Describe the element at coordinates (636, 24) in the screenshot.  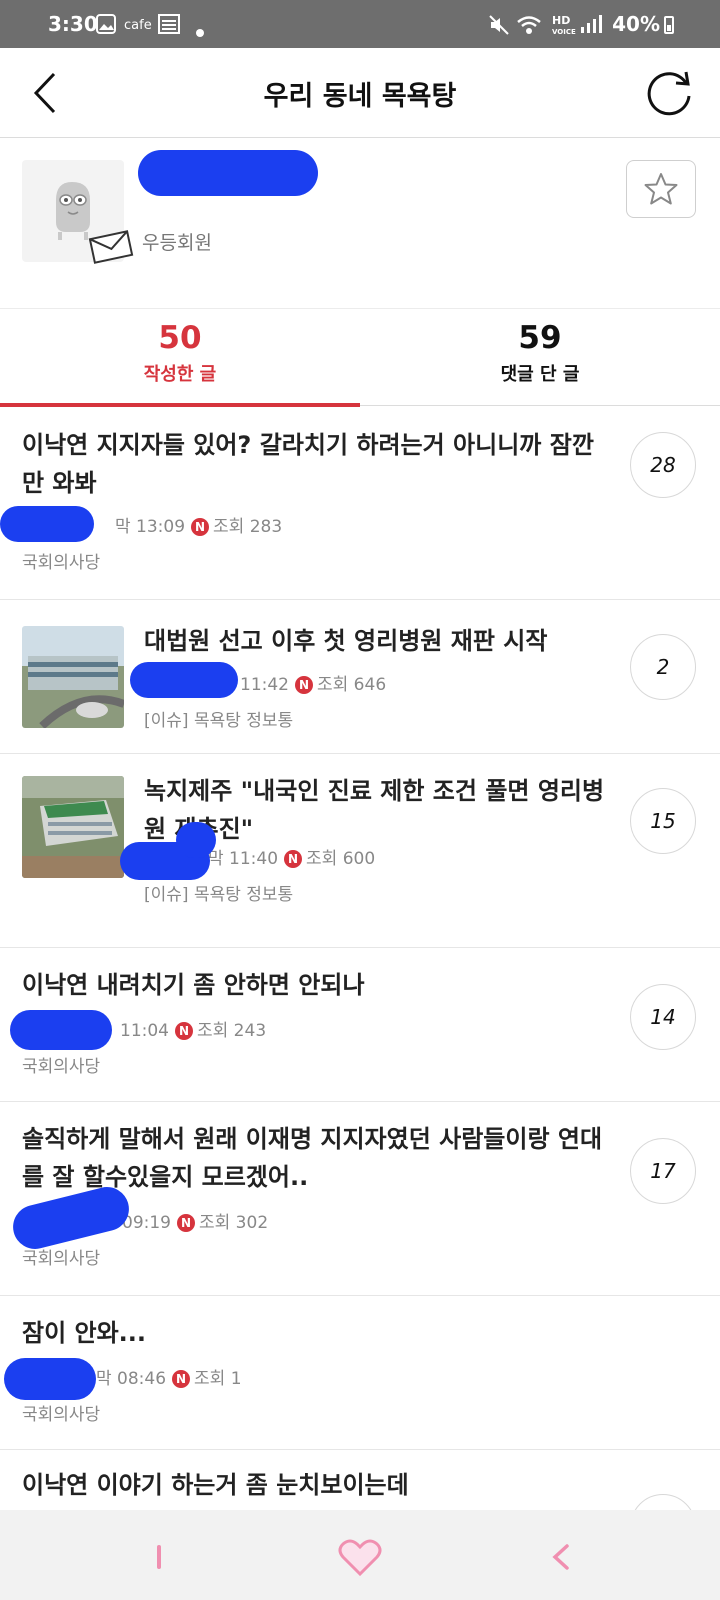
I see `battery-level: 40%` at that location.